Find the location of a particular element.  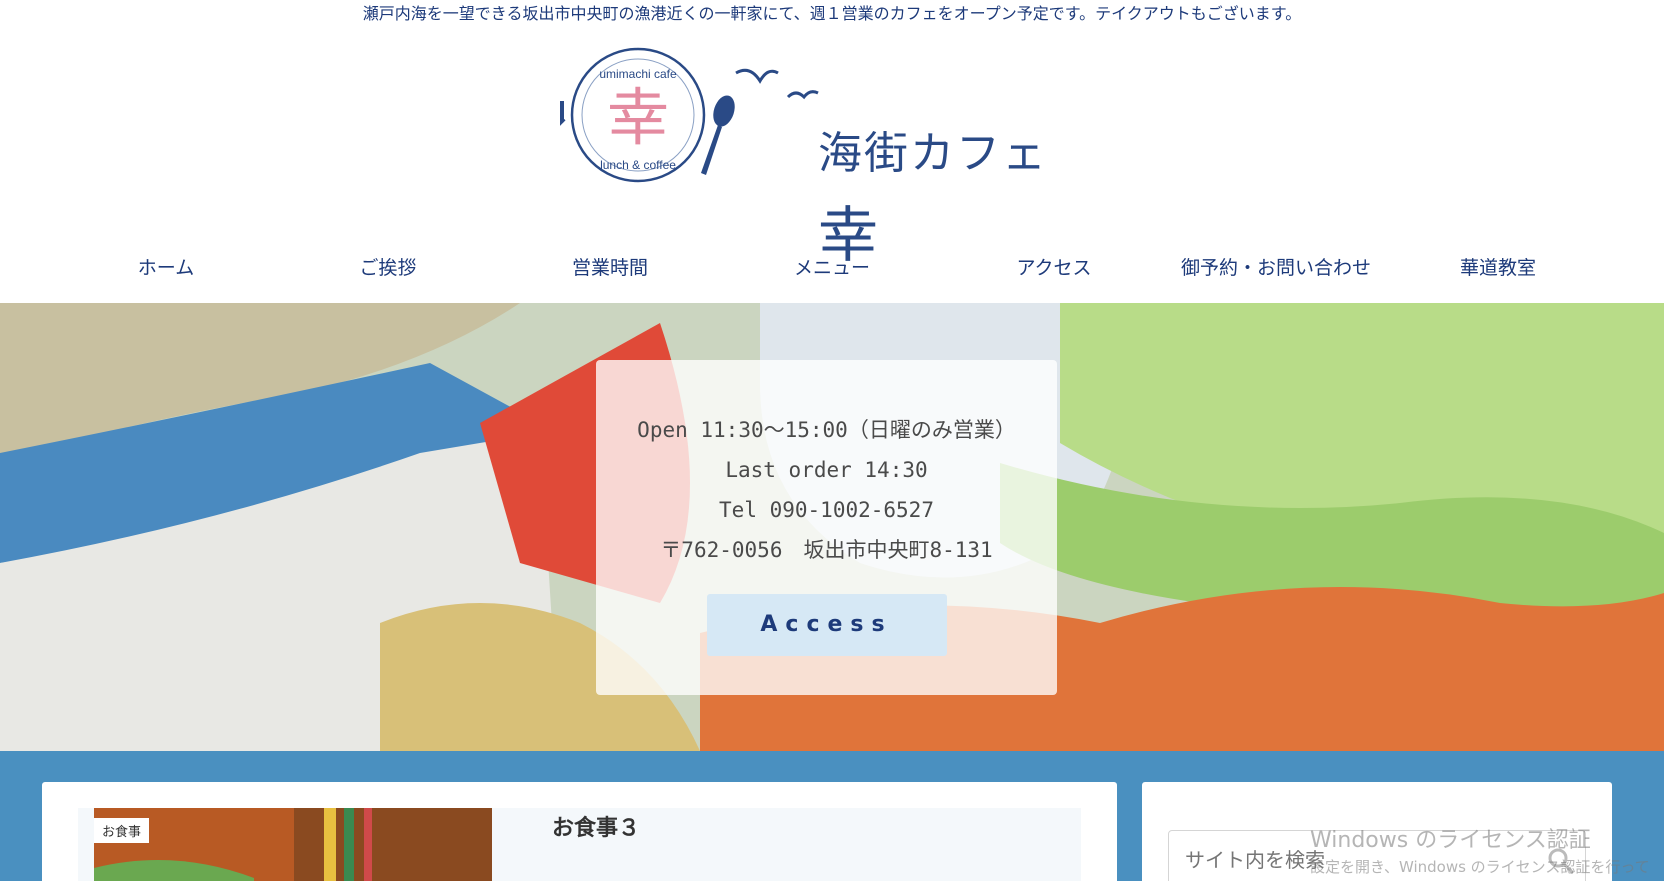

address: 〒762-0056 坂出市中央町8-131 is located at coordinates (826, 550).